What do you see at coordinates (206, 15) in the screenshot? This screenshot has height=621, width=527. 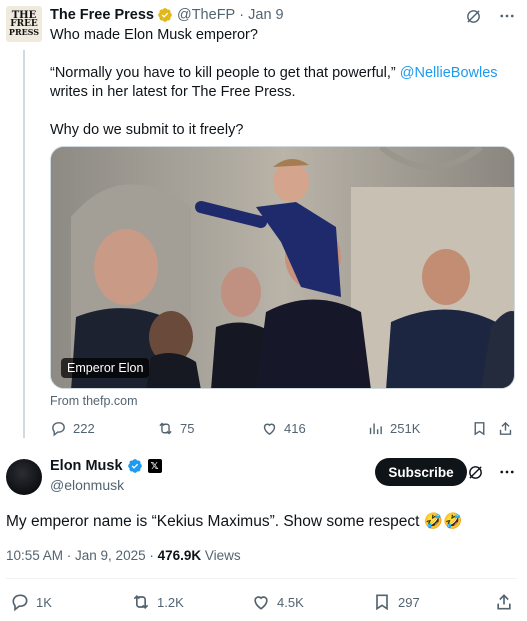 I see `author-handle: @TheFP` at bounding box center [206, 15].